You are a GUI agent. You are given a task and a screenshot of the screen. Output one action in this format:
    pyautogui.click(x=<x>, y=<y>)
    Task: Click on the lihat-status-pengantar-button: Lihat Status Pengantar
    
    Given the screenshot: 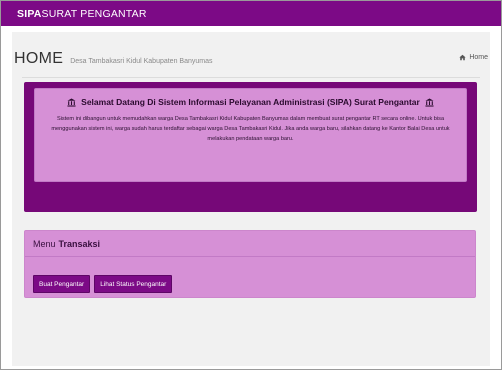 What is the action you would take?
    pyautogui.click(x=133, y=284)
    